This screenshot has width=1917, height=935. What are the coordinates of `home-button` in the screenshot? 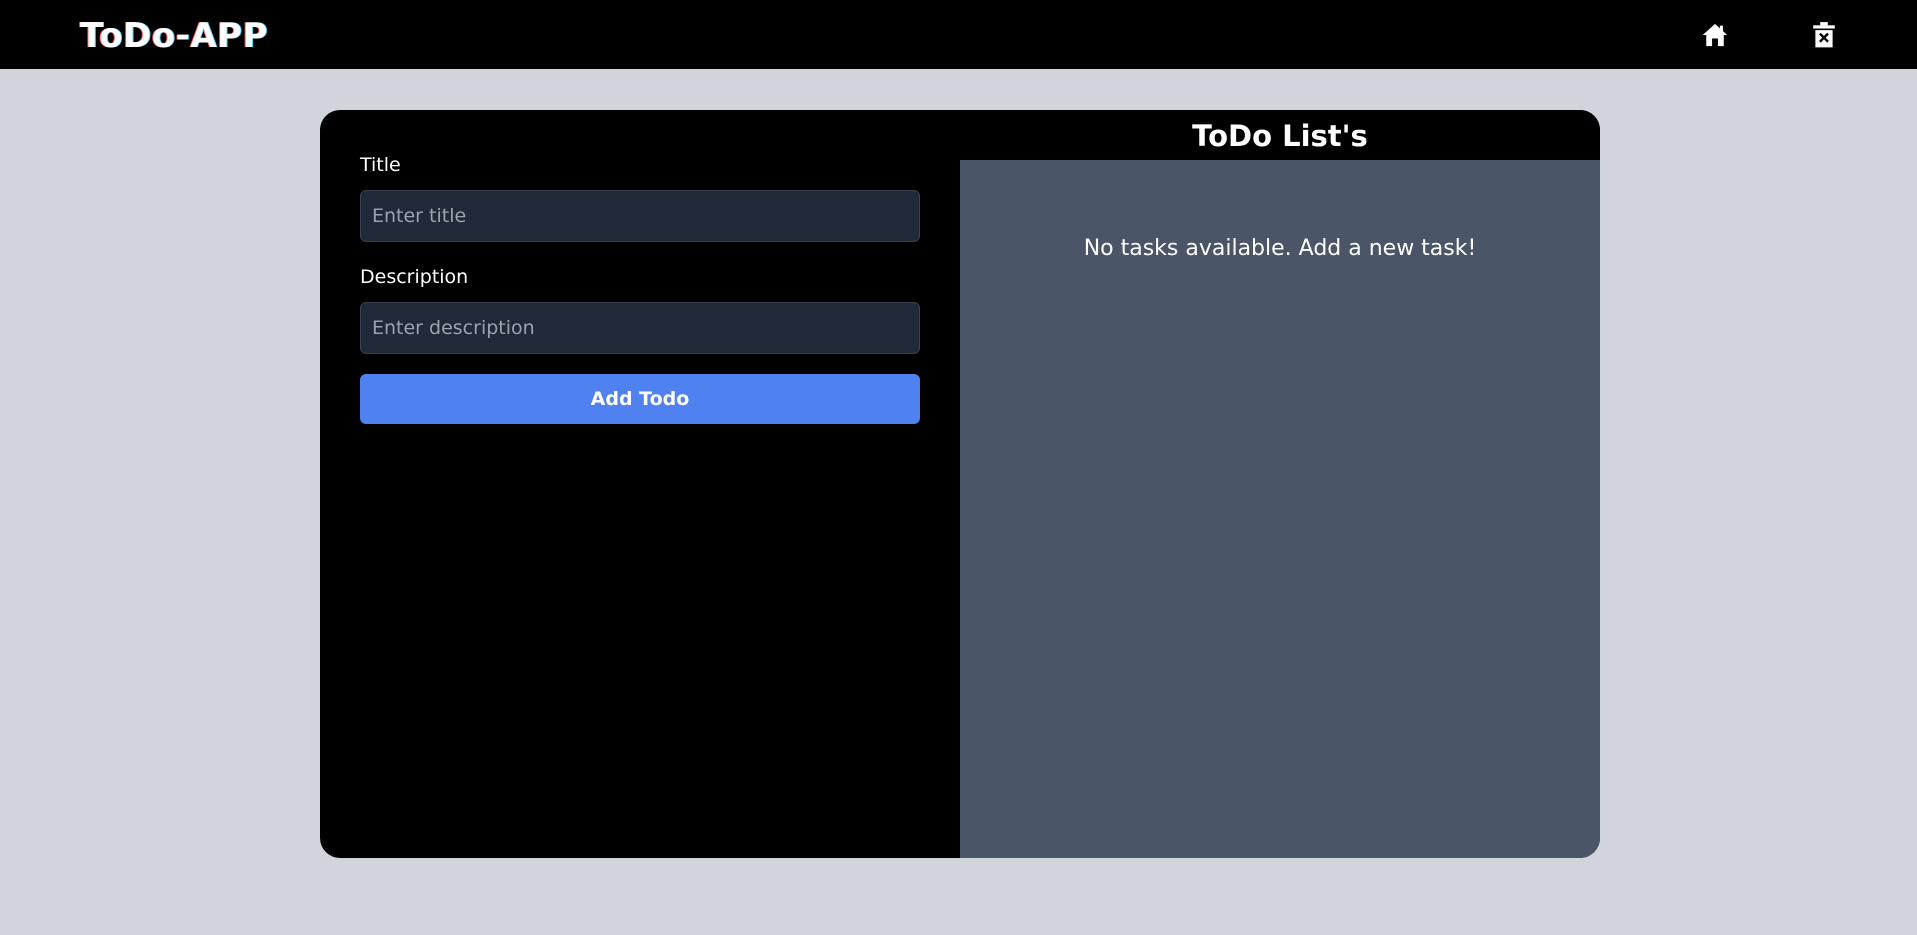 It's located at (1715, 35).